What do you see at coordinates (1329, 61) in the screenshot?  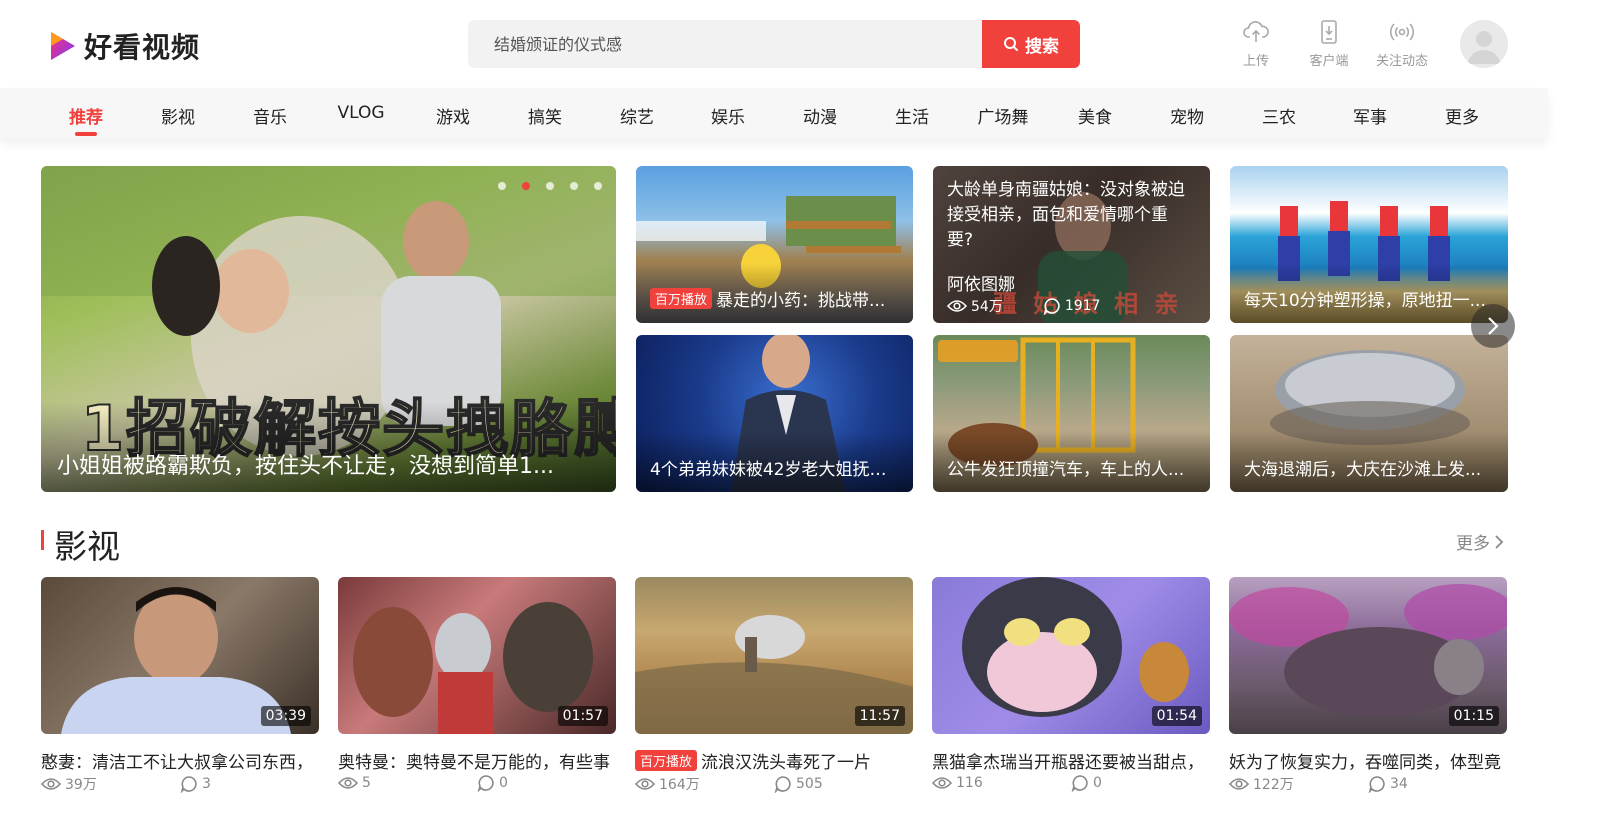 I see `client-label: 客户端` at bounding box center [1329, 61].